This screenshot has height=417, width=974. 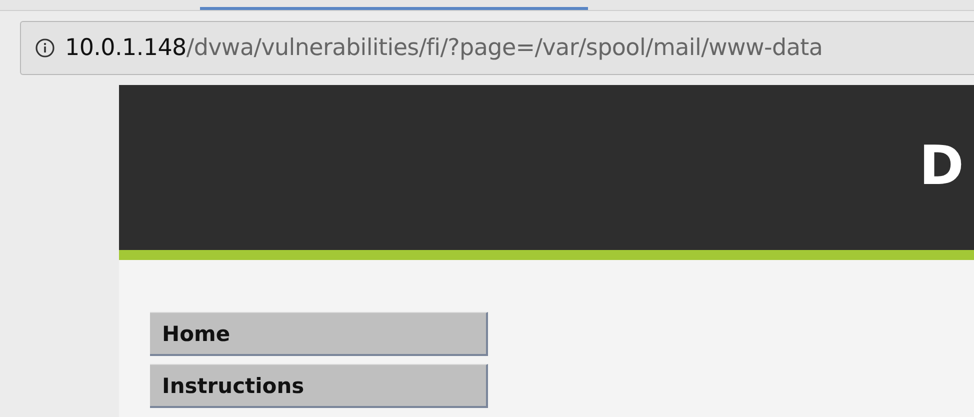 I want to click on address-bar: 10.0.1.148/dvwa/vulnerabilities/fi/?page=/var/spool/mail/www-data, so click(x=497, y=48).